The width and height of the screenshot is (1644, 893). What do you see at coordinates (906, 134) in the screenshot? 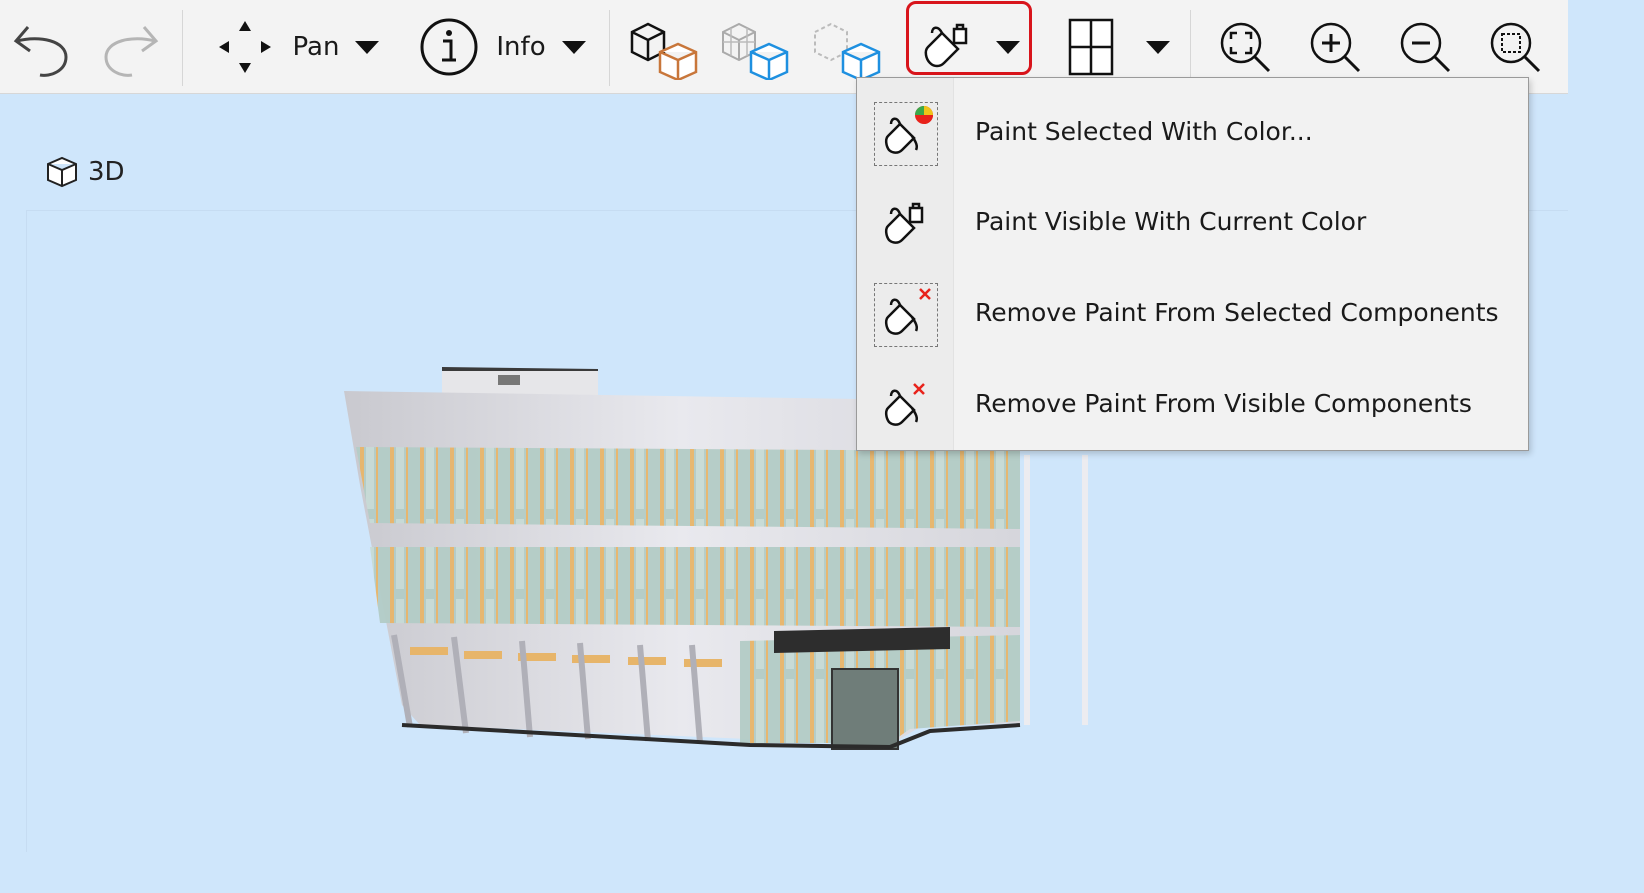
I see `paint-selected-icon` at bounding box center [906, 134].